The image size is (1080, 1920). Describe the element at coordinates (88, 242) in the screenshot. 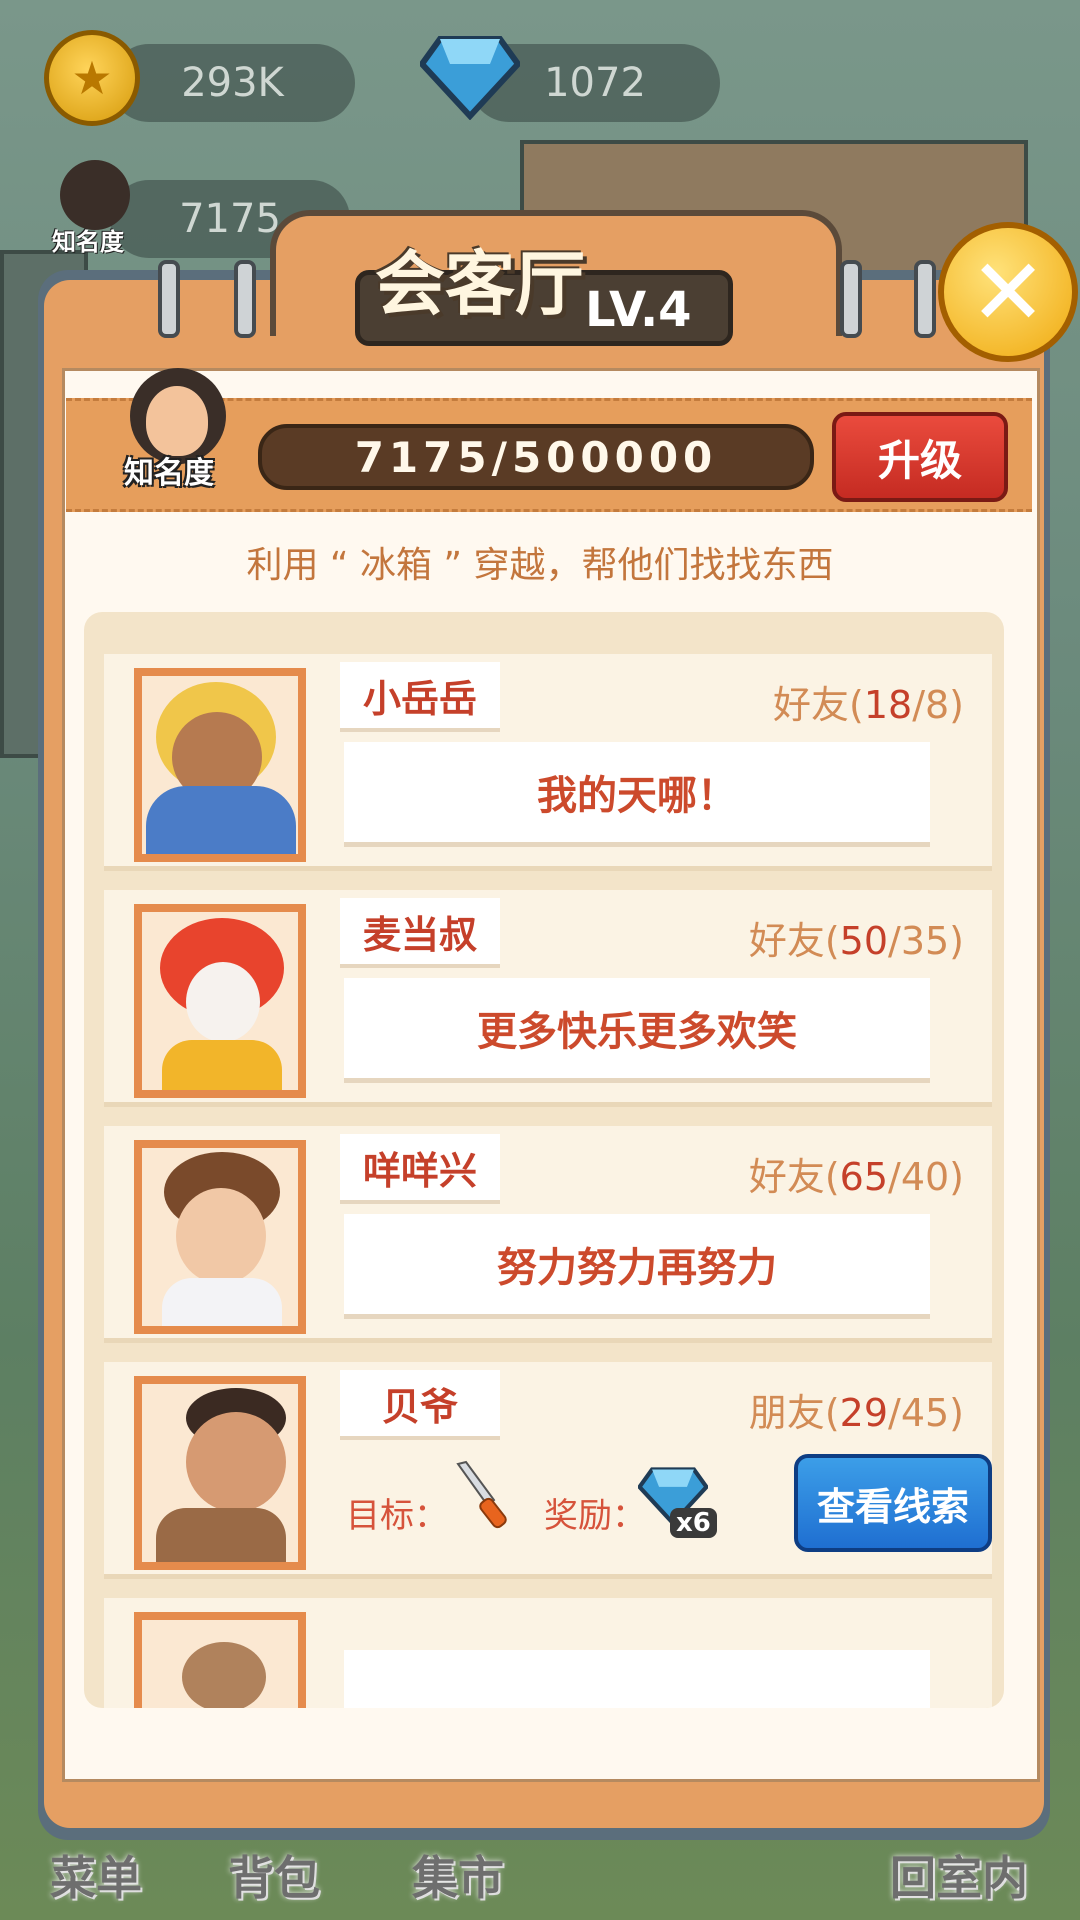

I see `fame-label-hud: 知名度` at that location.